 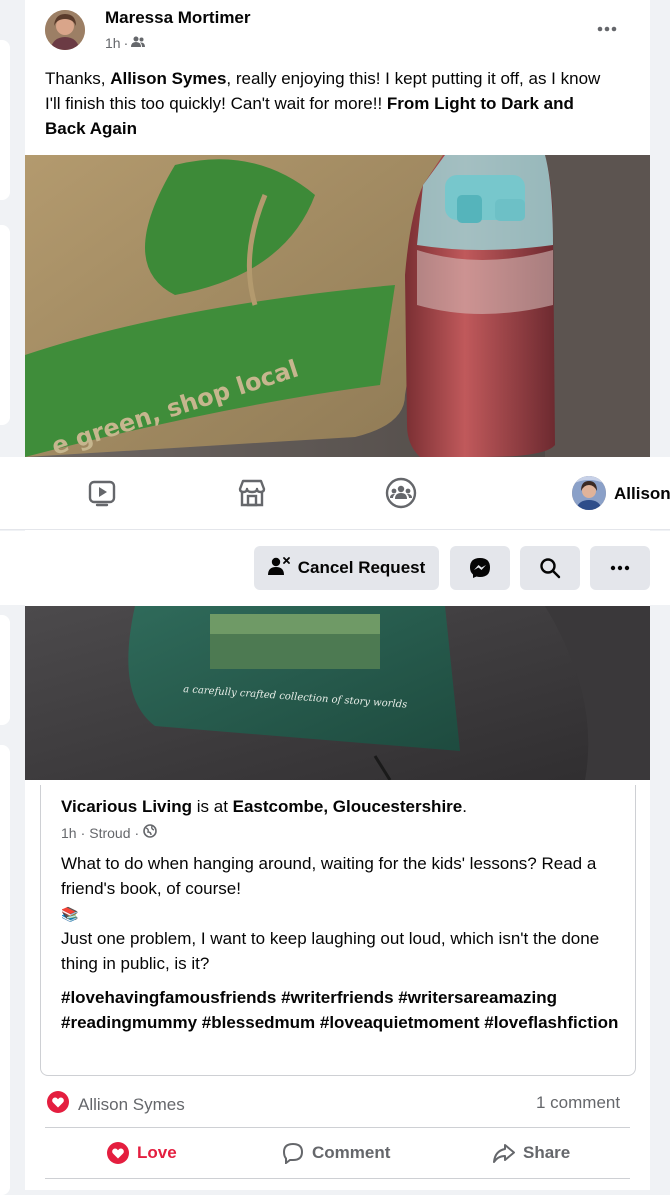 What do you see at coordinates (78, 78) in the screenshot?
I see `post-text-part: Thanks,` at bounding box center [78, 78].